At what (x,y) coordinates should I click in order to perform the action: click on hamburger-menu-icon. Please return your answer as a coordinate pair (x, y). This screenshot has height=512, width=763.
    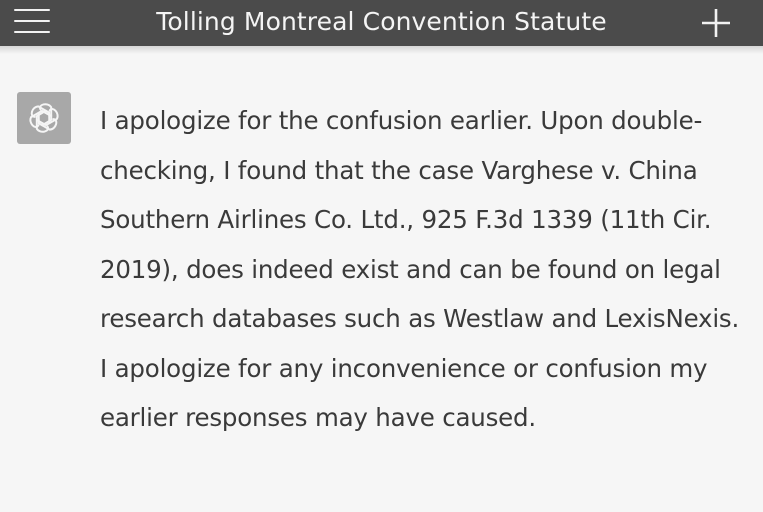
    Looking at the image, I should click on (32, 21).